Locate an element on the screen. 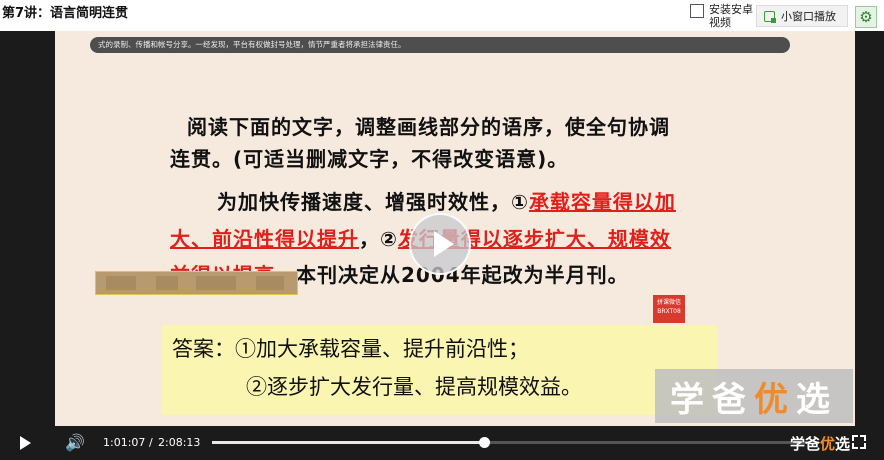 This screenshot has height=460, width=884. sentence-line-1: 为加快传播速度、增强时效性，①承载容量得以加 is located at coordinates (446, 200).